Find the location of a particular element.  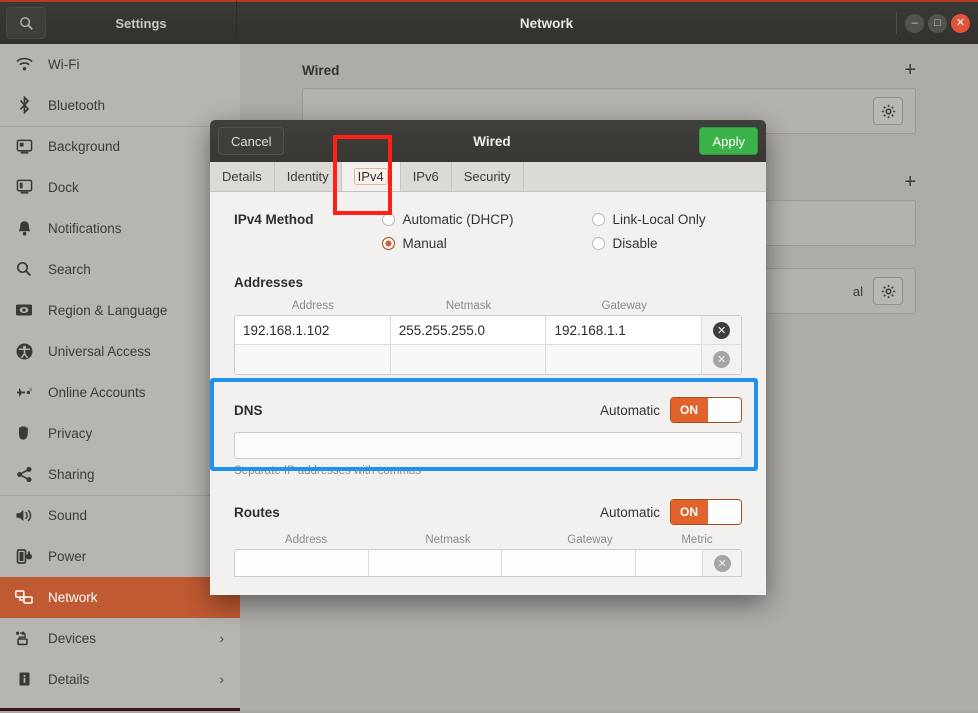

sidebar-item-region-language: Region & Language is located at coordinates (120, 310).